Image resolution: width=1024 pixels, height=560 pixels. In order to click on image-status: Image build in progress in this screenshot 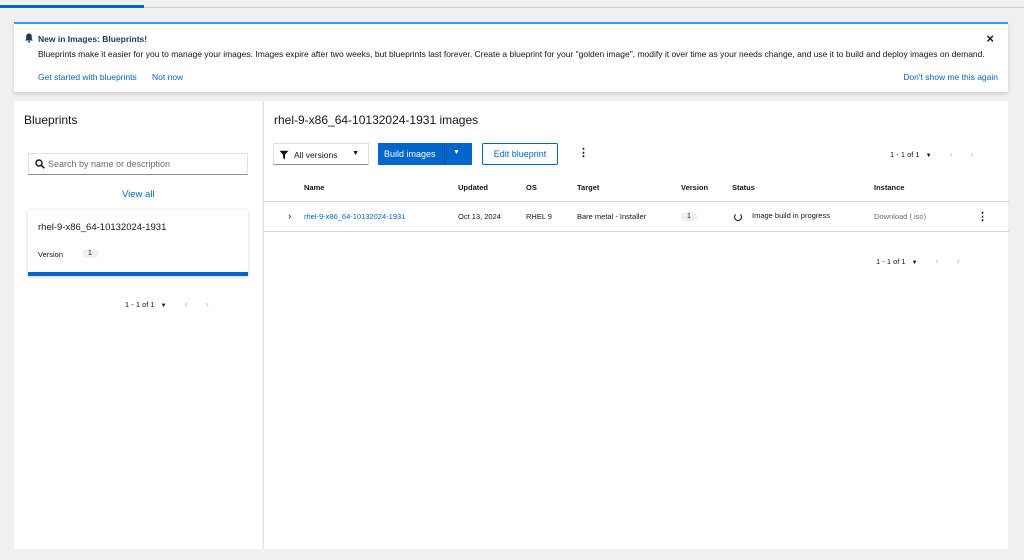, I will do `click(791, 216)`.